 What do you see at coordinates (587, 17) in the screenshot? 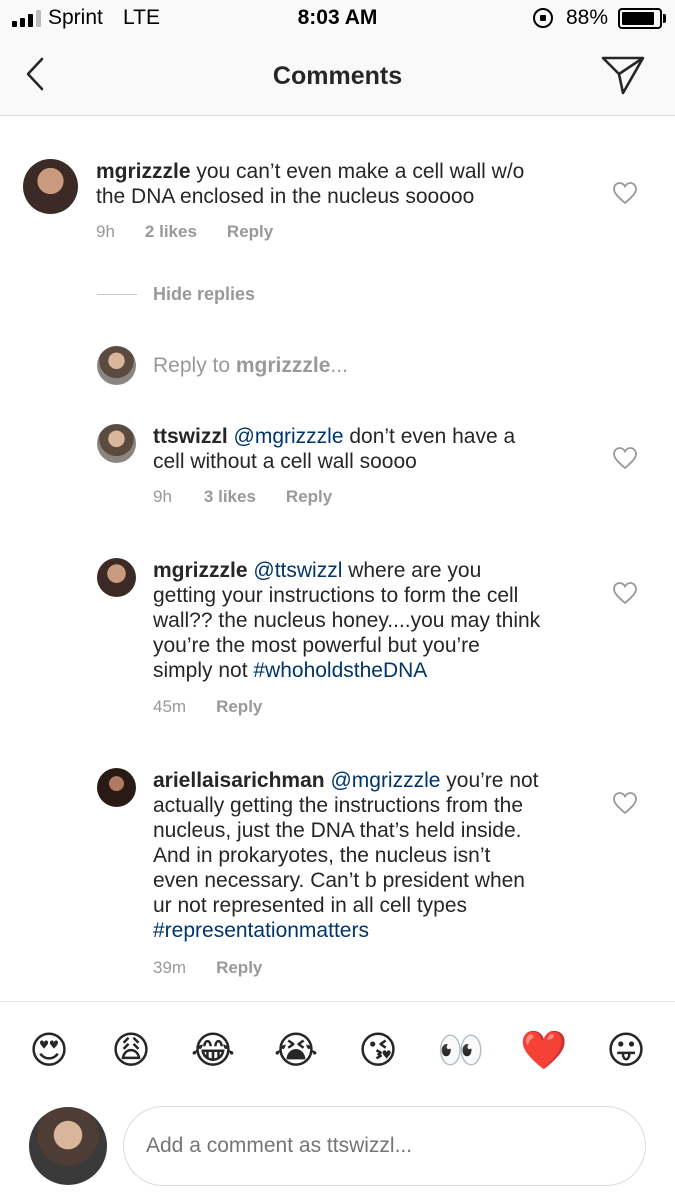
I see `battery-percent: 88%` at bounding box center [587, 17].